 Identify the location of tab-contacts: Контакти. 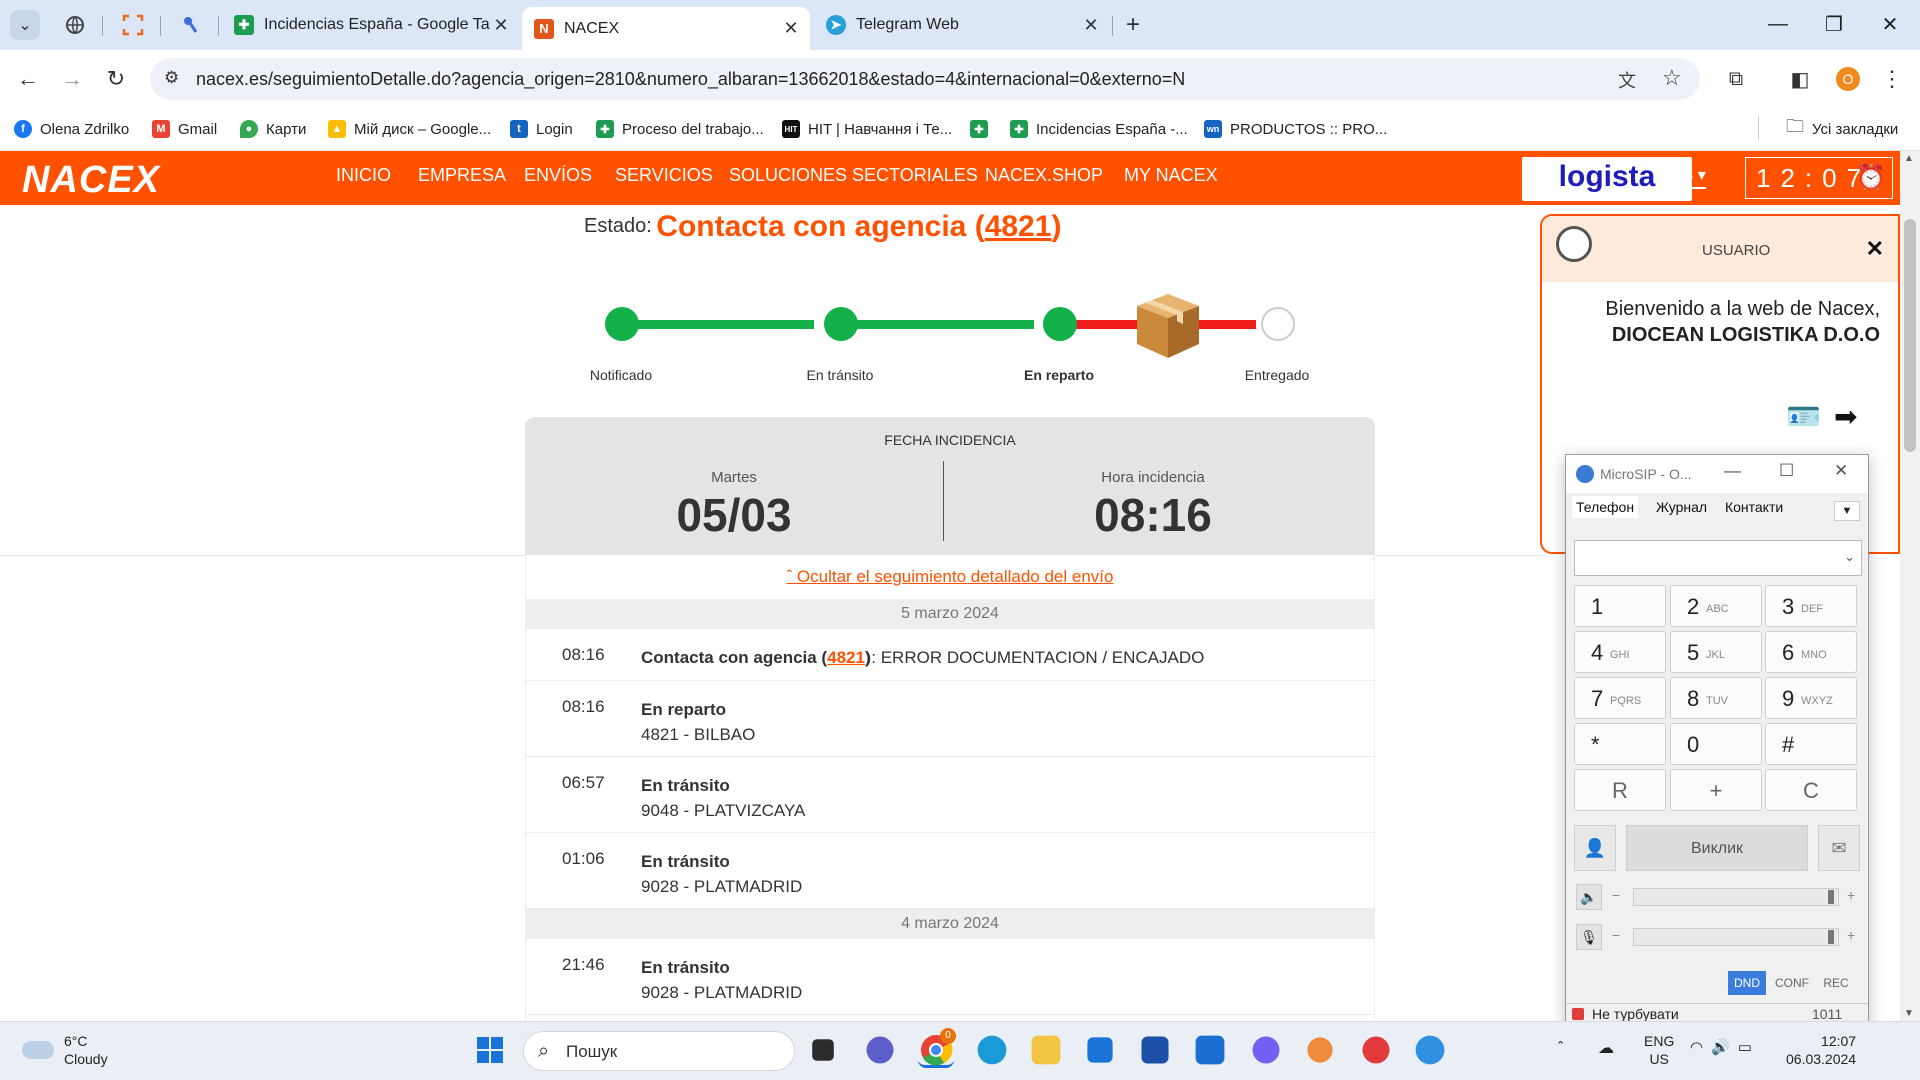
(1754, 507).